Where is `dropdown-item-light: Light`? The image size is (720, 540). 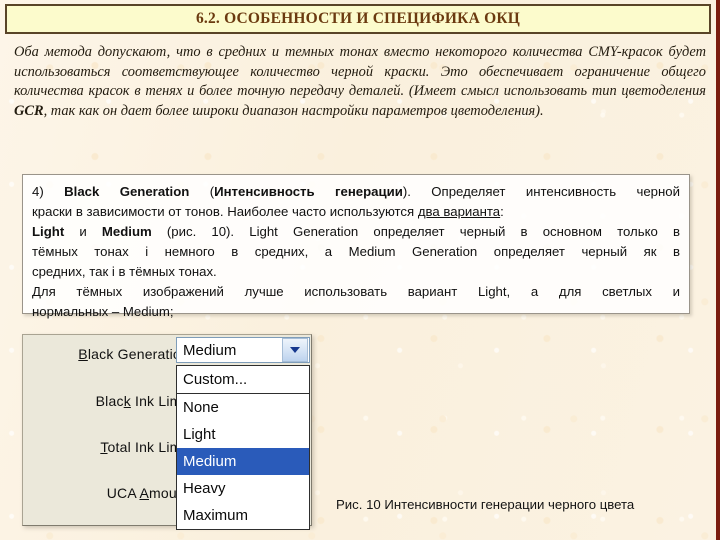
dropdown-item-light: Light is located at coordinates (243, 434).